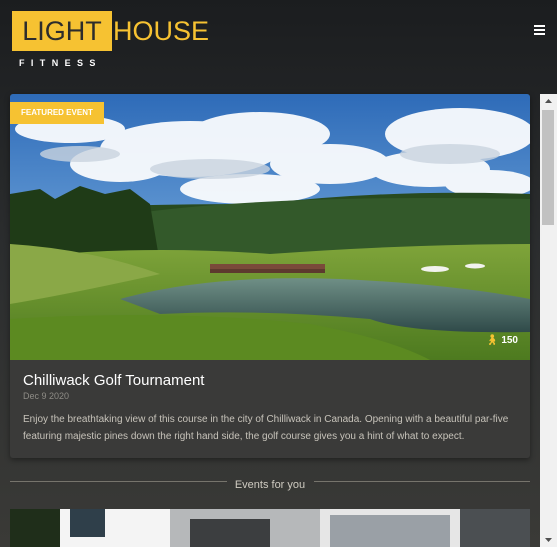 The image size is (557, 547). Describe the element at coordinates (548, 101) in the screenshot. I see `scroll-up-arrow-icon` at that location.